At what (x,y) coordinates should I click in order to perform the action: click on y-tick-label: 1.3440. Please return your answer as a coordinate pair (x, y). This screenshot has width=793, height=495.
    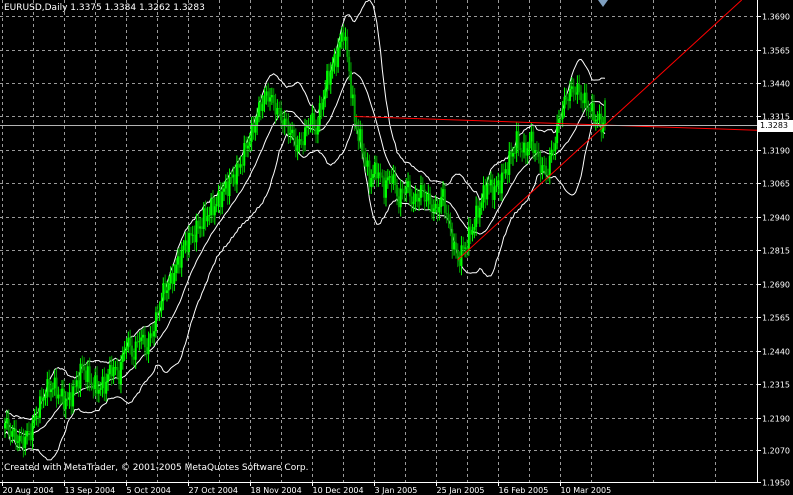
    Looking at the image, I should click on (776, 84).